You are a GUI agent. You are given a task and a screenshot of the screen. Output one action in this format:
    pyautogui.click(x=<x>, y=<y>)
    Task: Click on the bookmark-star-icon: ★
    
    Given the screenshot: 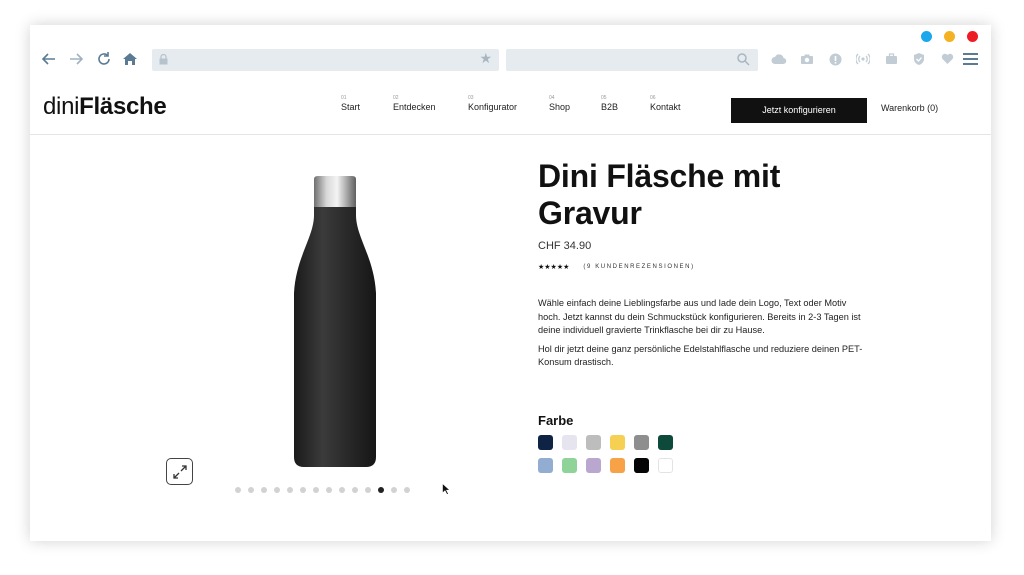 What is the action you would take?
    pyautogui.click(x=485, y=59)
    